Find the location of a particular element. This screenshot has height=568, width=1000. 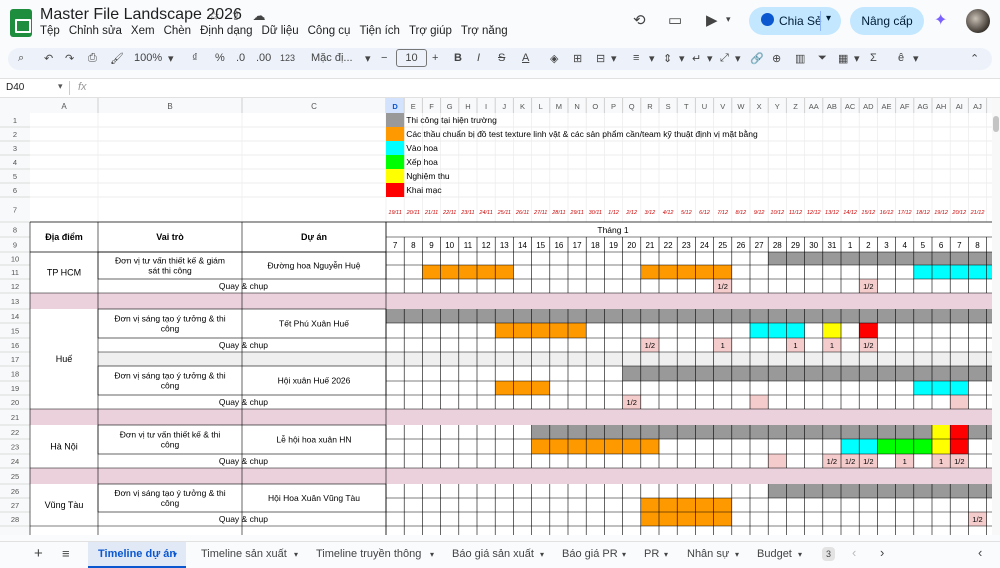

insert-comment-icon: ⊕ is located at coordinates (776, 58).